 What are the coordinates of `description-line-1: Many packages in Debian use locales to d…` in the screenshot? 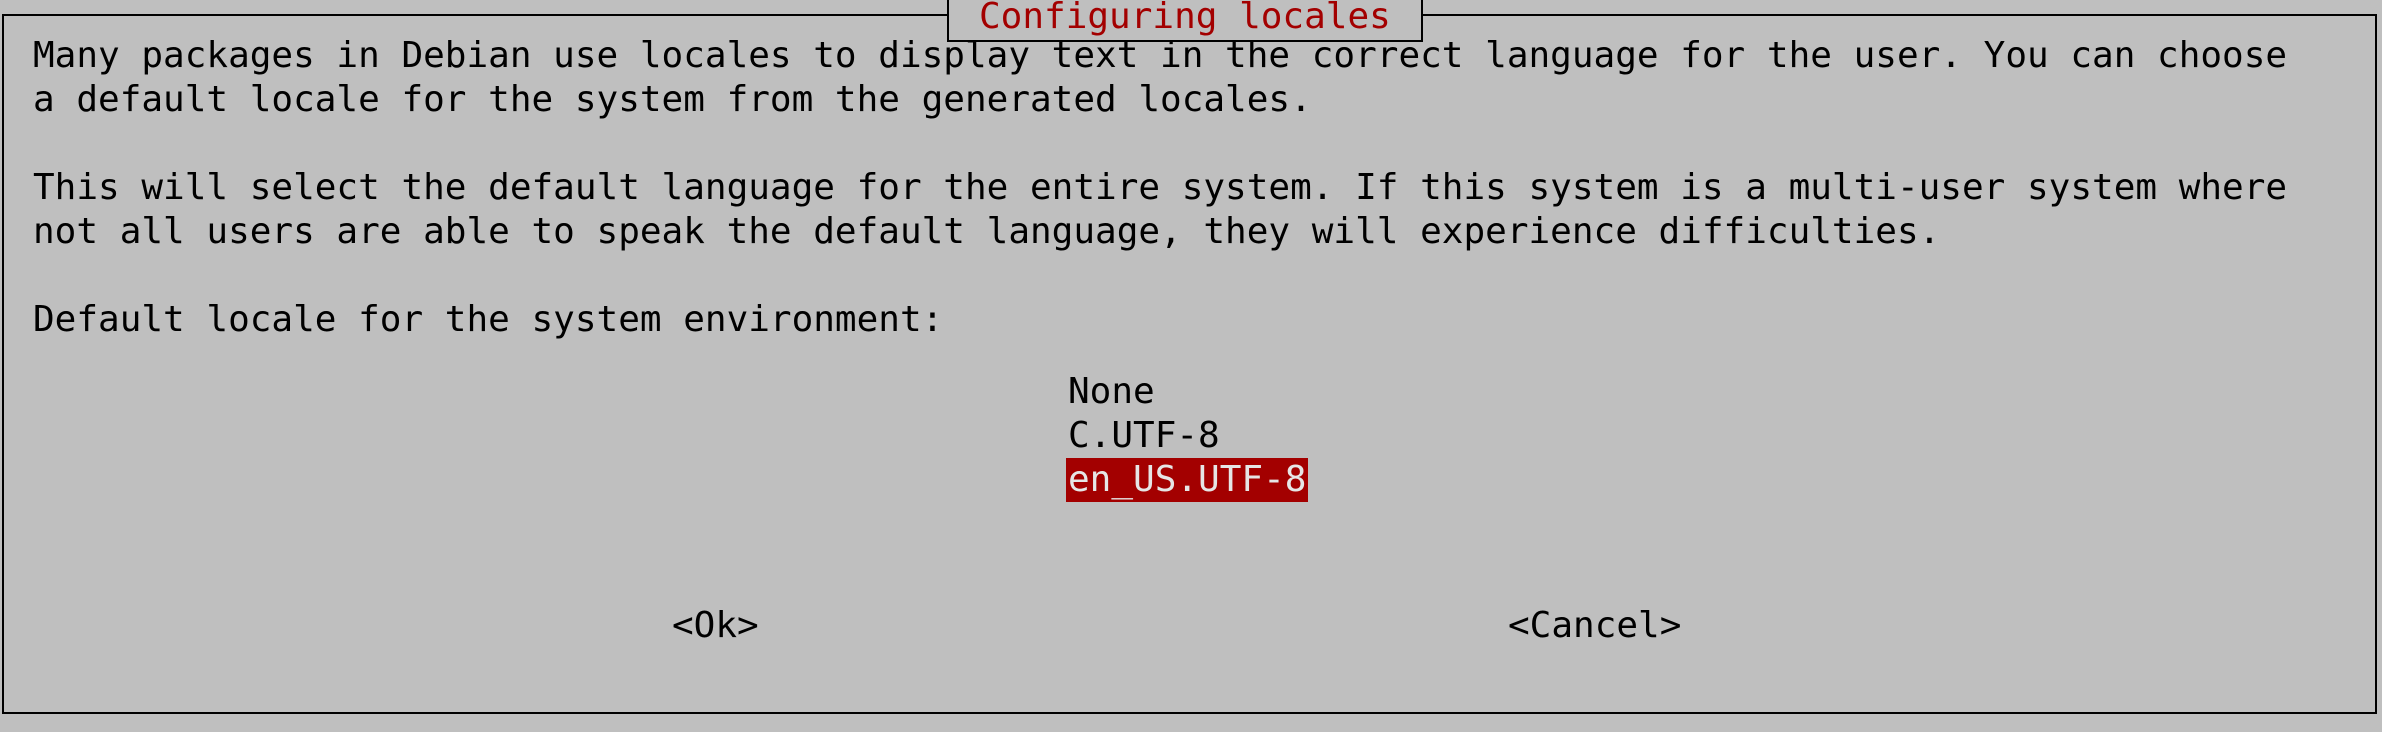 It's located at (1160, 55).